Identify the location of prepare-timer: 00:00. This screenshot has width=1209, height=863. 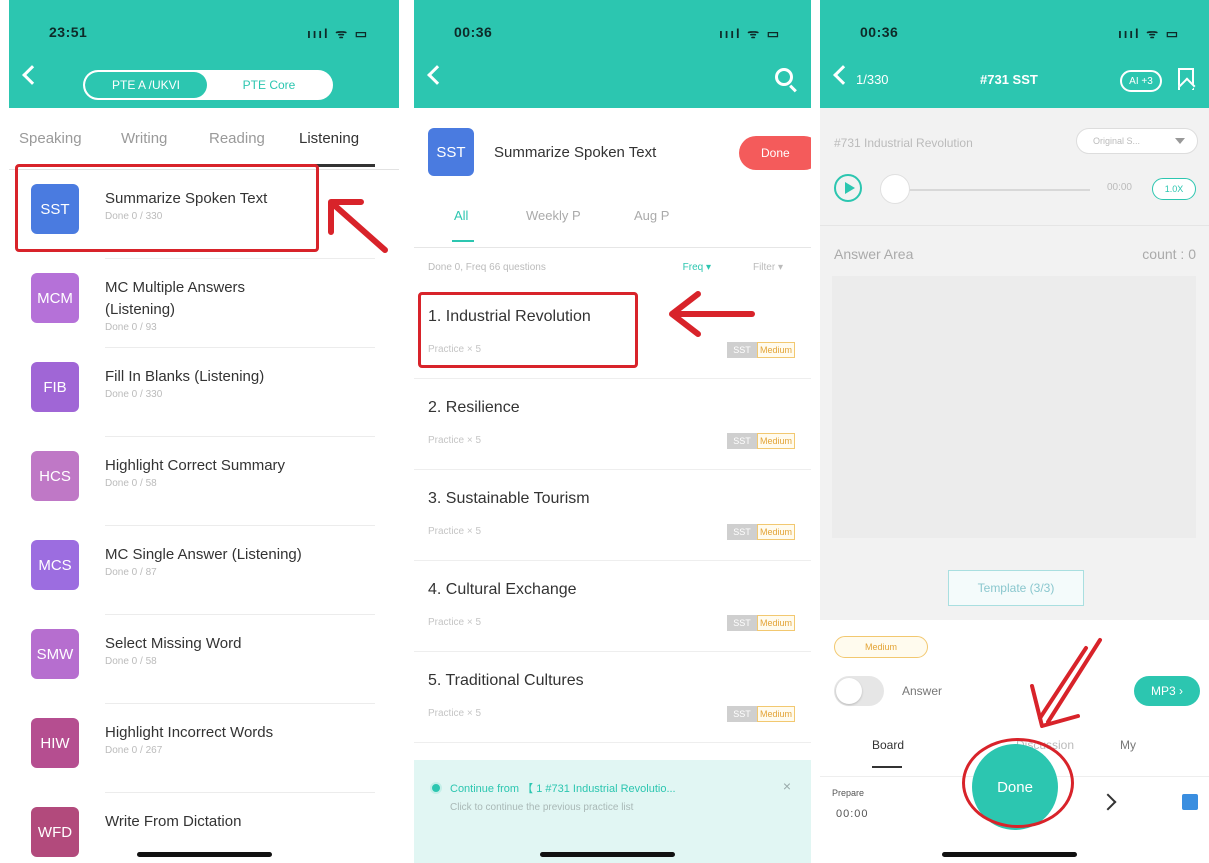
(852, 814).